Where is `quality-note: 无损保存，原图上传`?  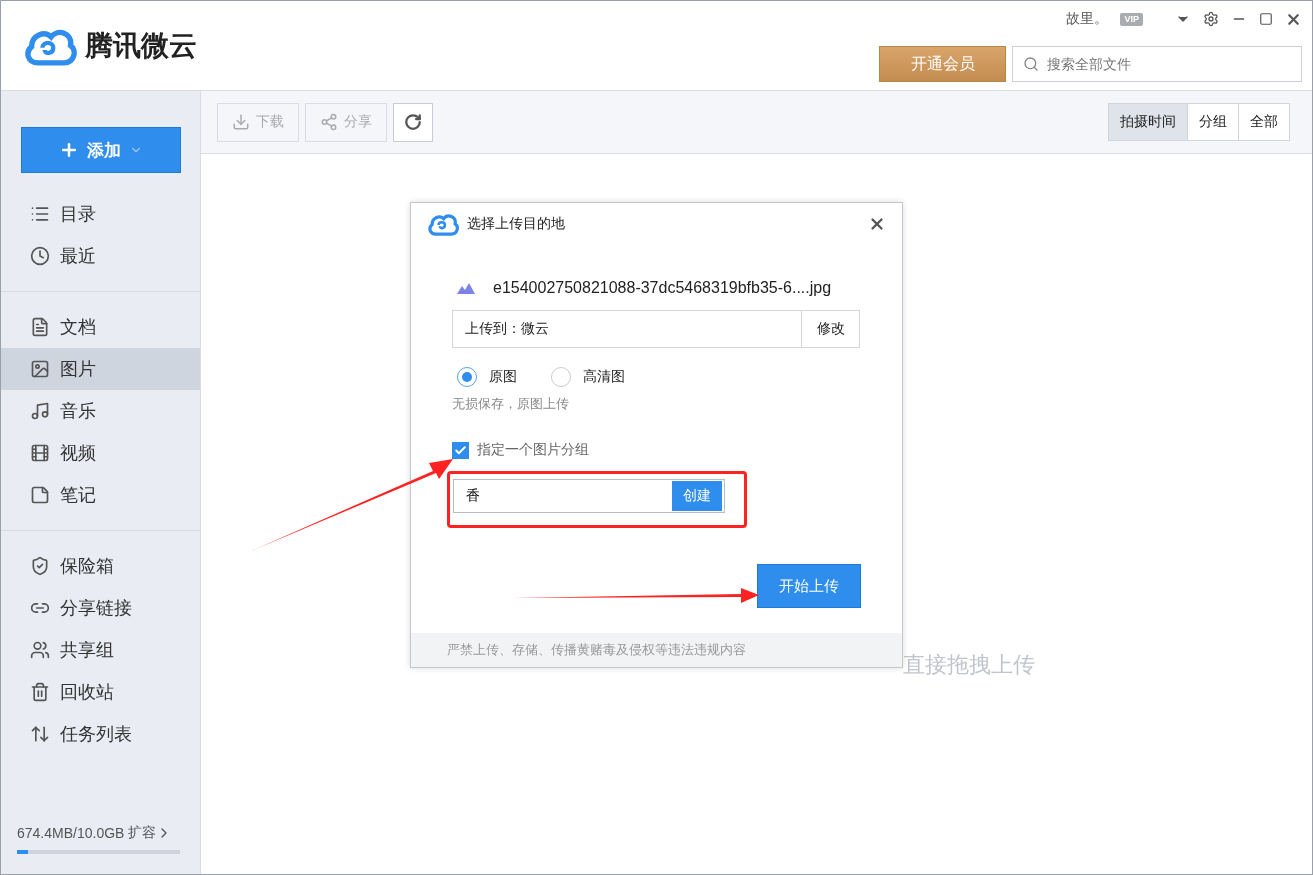
quality-note: 无损保存，原图上传 is located at coordinates (511, 404).